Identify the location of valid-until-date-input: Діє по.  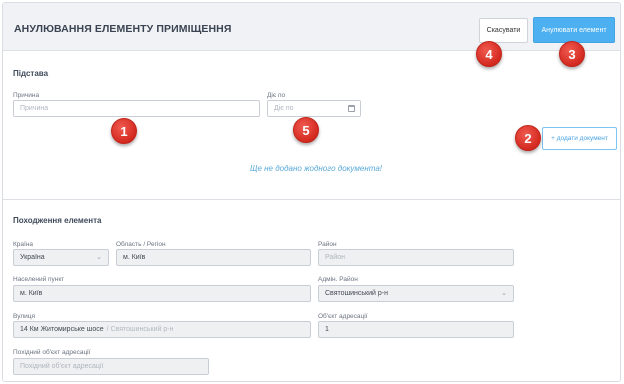
(314, 108).